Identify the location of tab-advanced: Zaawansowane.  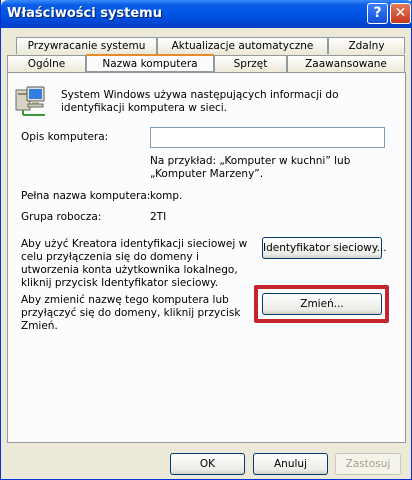
(346, 63).